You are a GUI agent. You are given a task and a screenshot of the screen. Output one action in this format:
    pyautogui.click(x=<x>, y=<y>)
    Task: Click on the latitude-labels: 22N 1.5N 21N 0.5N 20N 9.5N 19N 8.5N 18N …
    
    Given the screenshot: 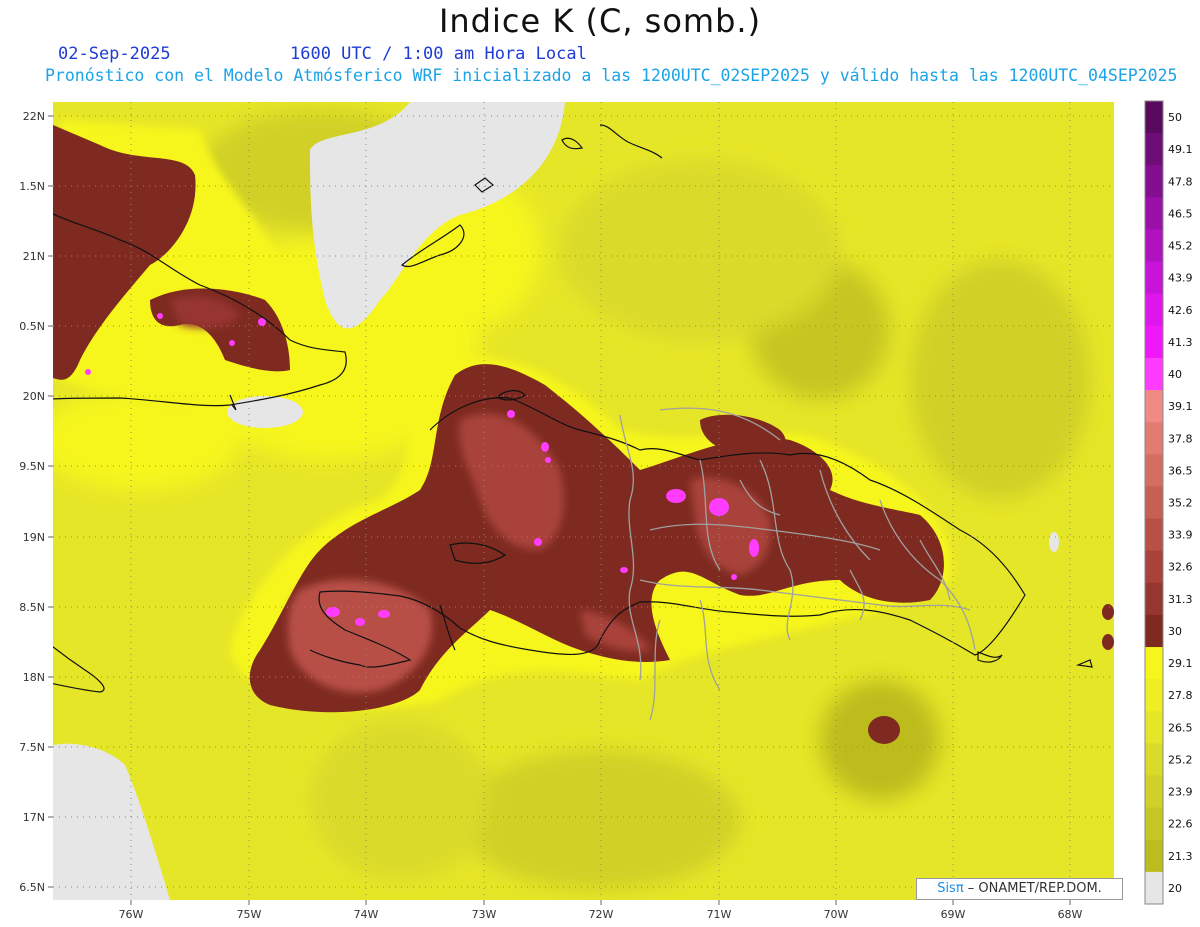 What is the action you would take?
    pyautogui.click(x=32, y=502)
    